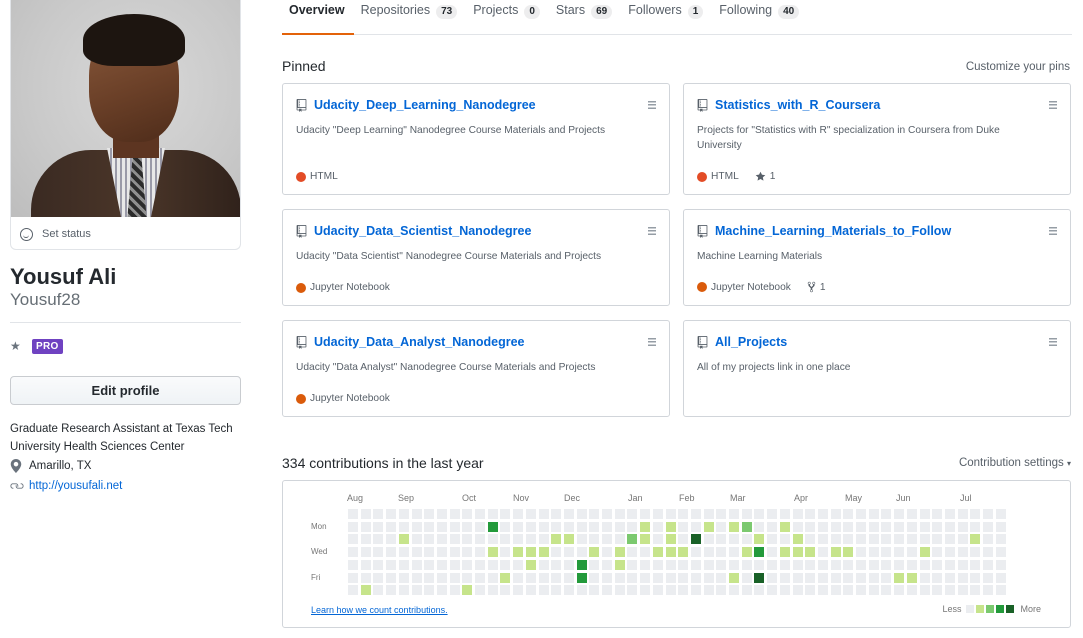  What do you see at coordinates (797, 105) in the screenshot?
I see `repo-link: Statistics_with_R_Coursera` at bounding box center [797, 105].